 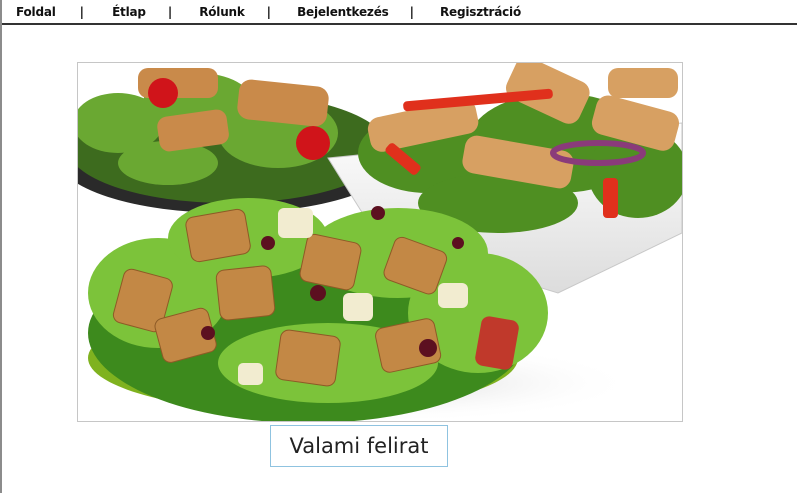 What do you see at coordinates (222, 12) in the screenshot?
I see `nav-link-about: Rólunk` at bounding box center [222, 12].